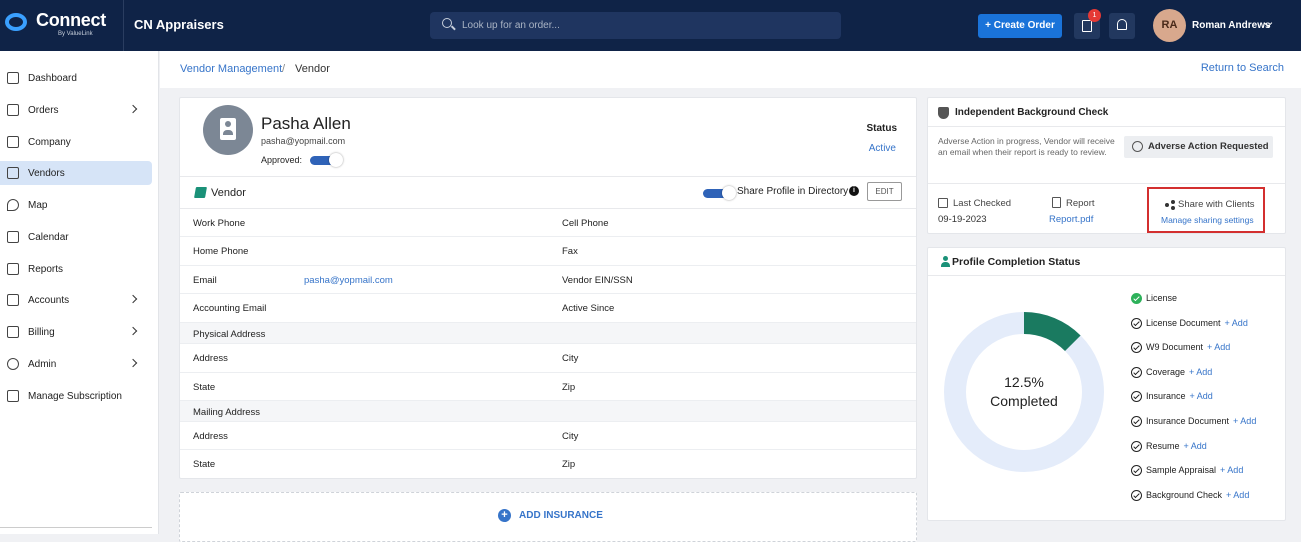 This screenshot has height=542, width=1301. I want to click on table-row: Home Phone Fax, so click(548, 251).